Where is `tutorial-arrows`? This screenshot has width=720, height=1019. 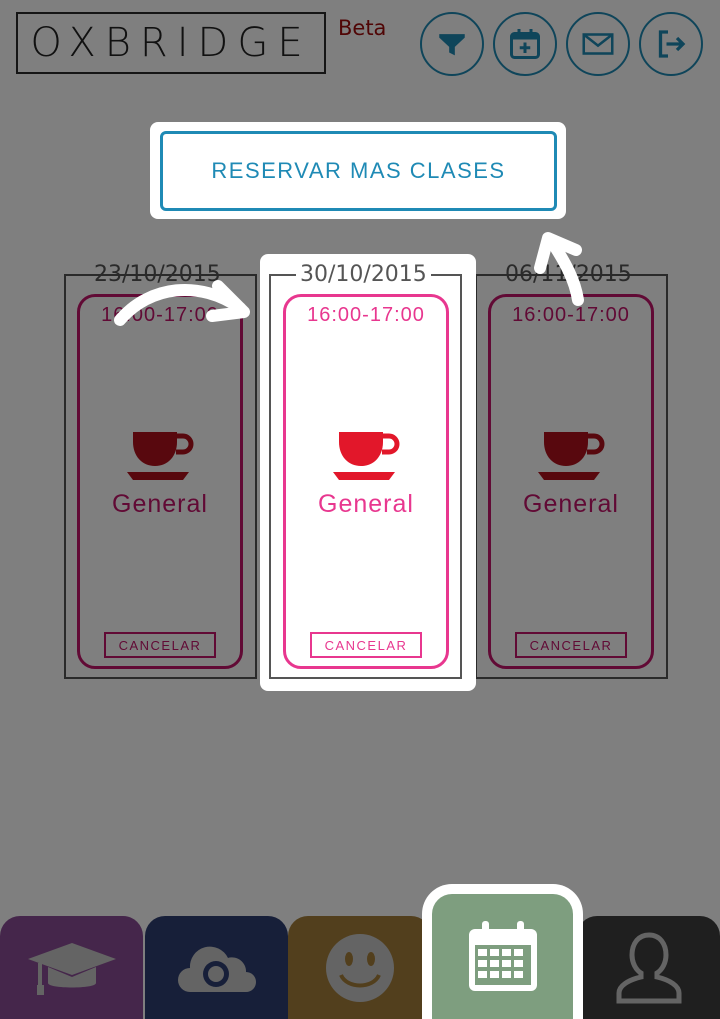 tutorial-arrows is located at coordinates (349, 279).